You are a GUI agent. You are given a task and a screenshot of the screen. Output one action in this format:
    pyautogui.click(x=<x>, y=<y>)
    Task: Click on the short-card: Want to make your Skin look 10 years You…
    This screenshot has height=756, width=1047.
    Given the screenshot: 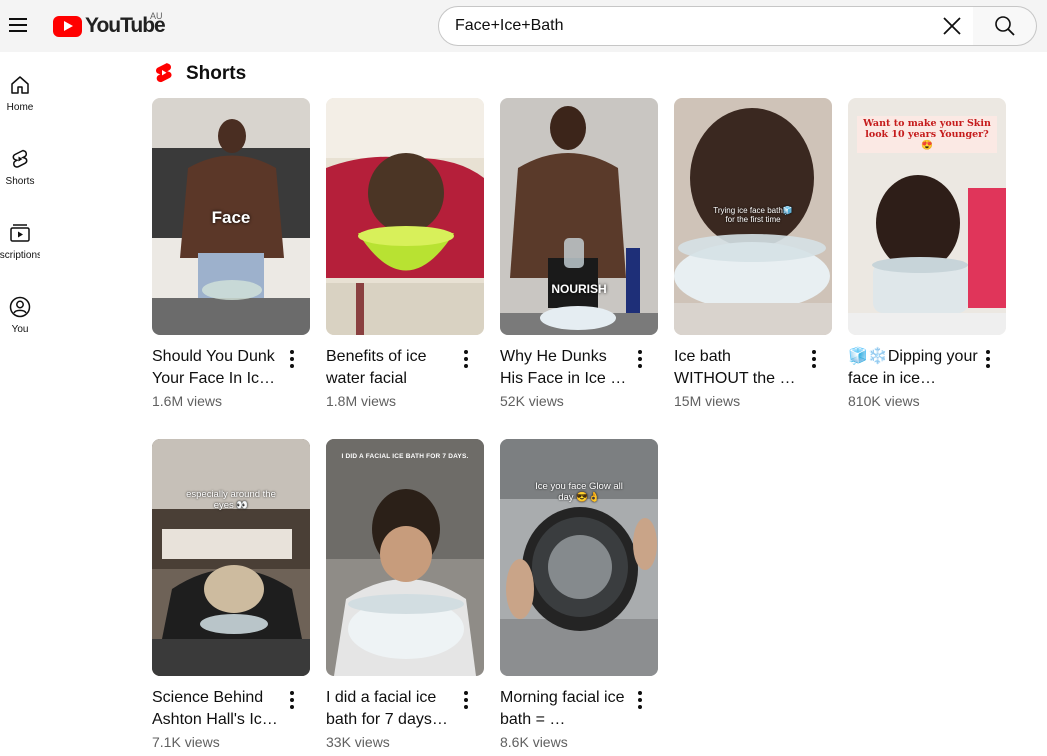 What is the action you would take?
    pyautogui.click(x=928, y=253)
    